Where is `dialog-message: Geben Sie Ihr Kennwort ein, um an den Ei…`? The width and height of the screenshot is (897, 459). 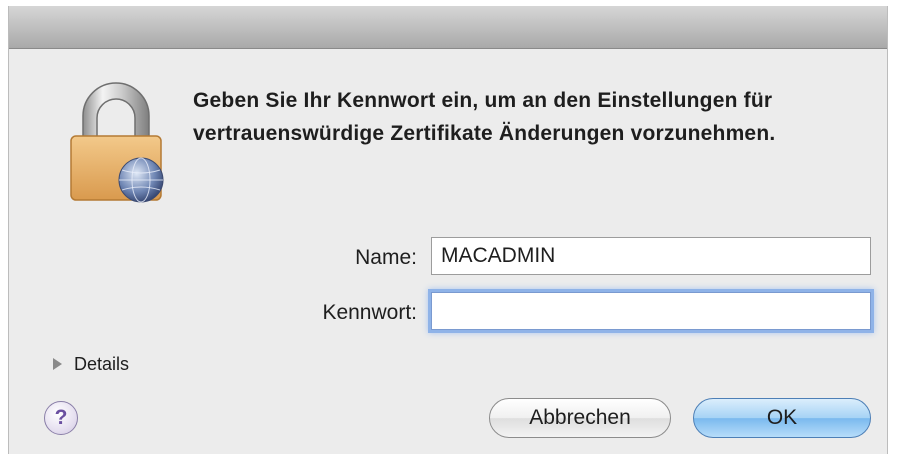 dialog-message: Geben Sie Ihr Kennwort ein, um an den Ei… is located at coordinates (484, 117).